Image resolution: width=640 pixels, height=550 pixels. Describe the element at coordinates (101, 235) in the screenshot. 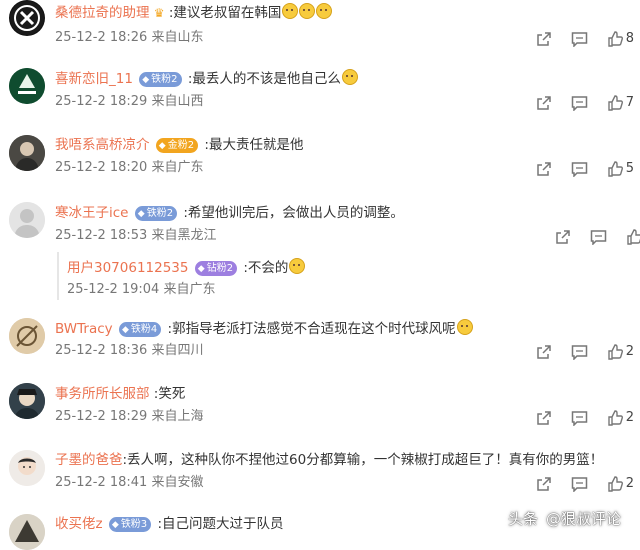

I see `timestamp: 25-12-2 18:53` at that location.